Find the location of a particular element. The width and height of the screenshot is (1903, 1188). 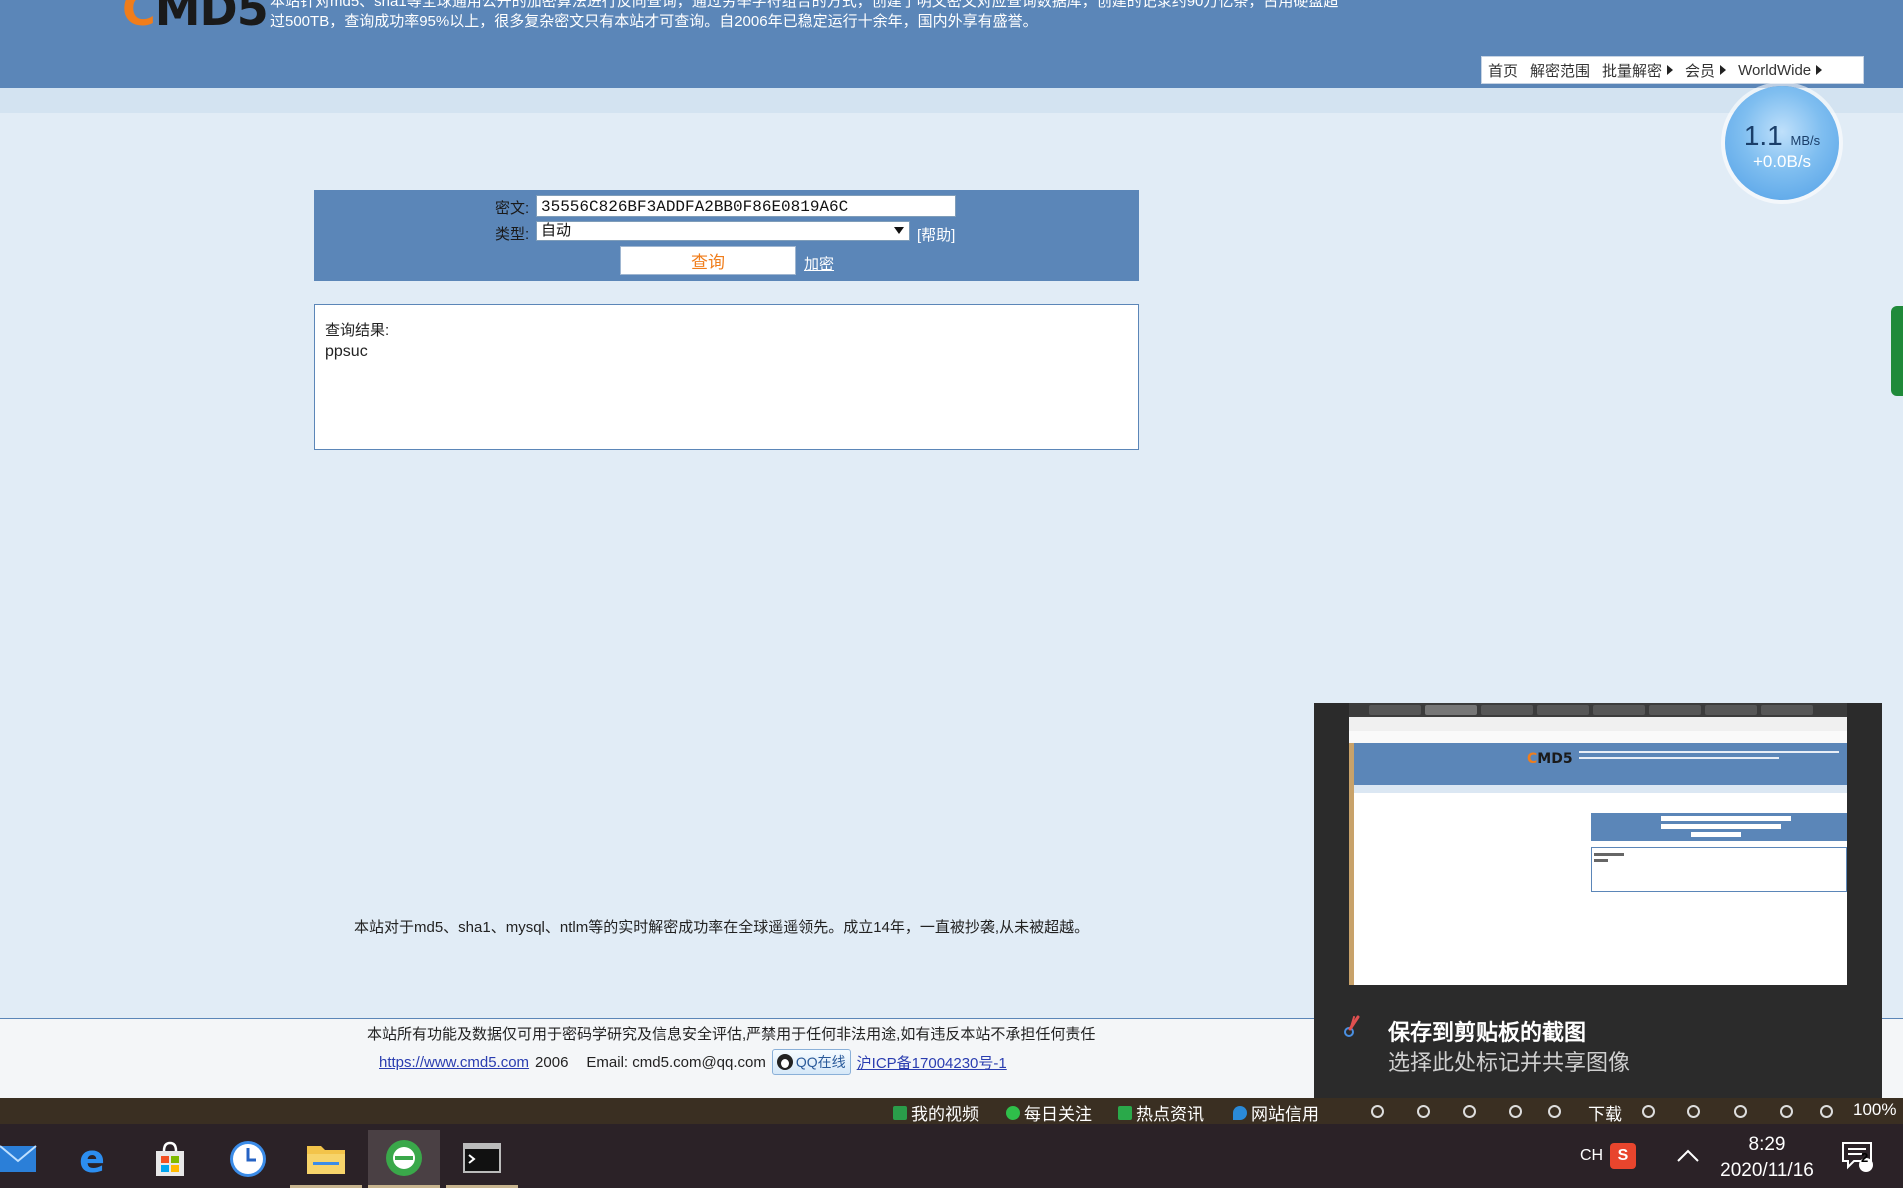

clock-icon is located at coordinates (248, 1159).